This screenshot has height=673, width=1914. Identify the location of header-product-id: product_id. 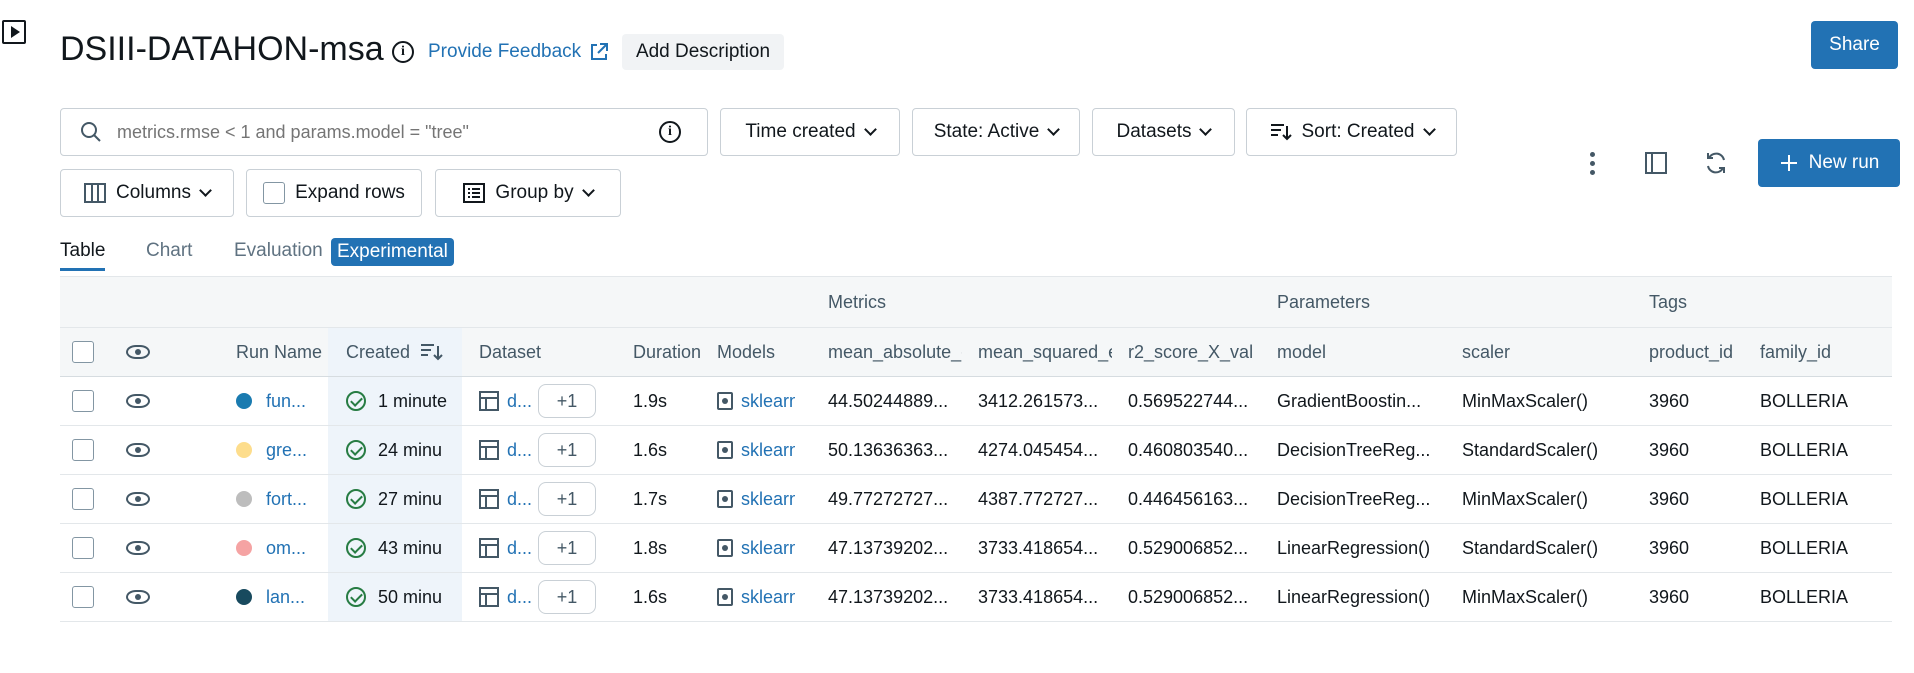
(1691, 352).